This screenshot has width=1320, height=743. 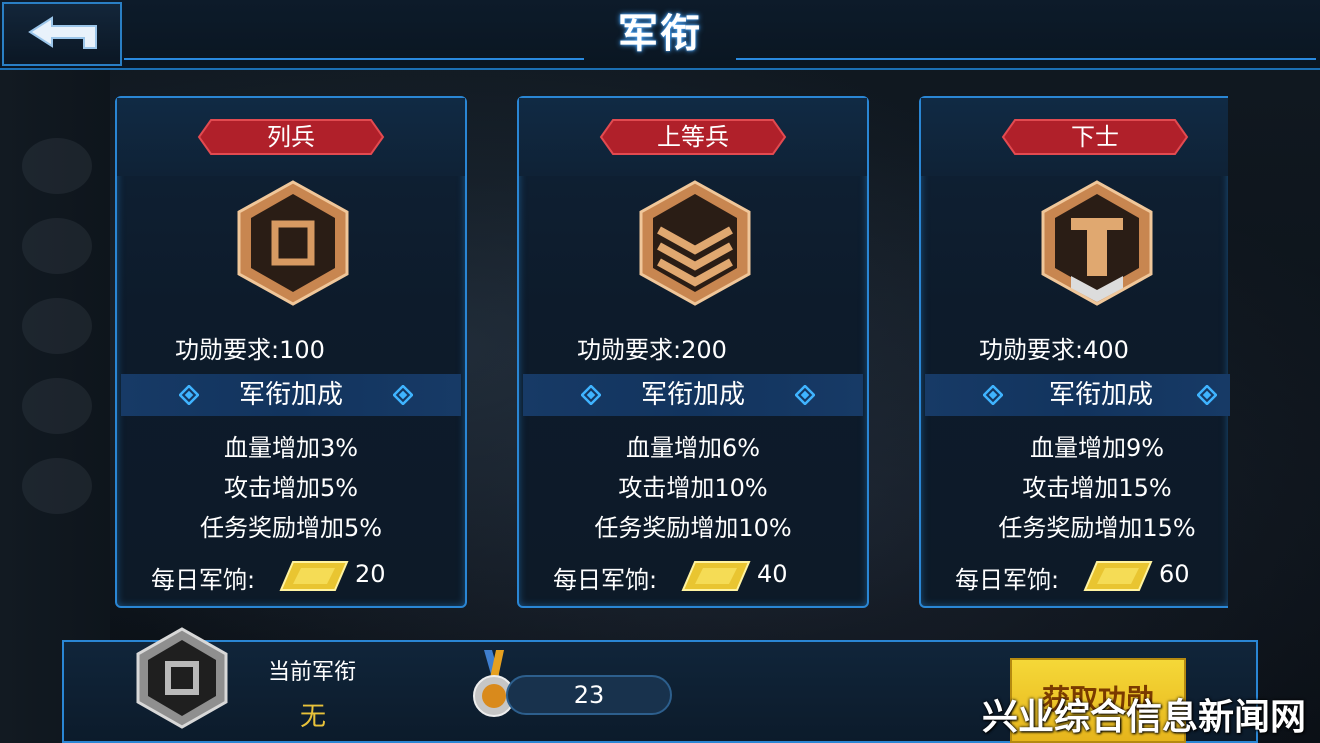 What do you see at coordinates (693, 528) in the screenshot?
I see `stat-mission-reward: 任务奖励增加10%` at bounding box center [693, 528].